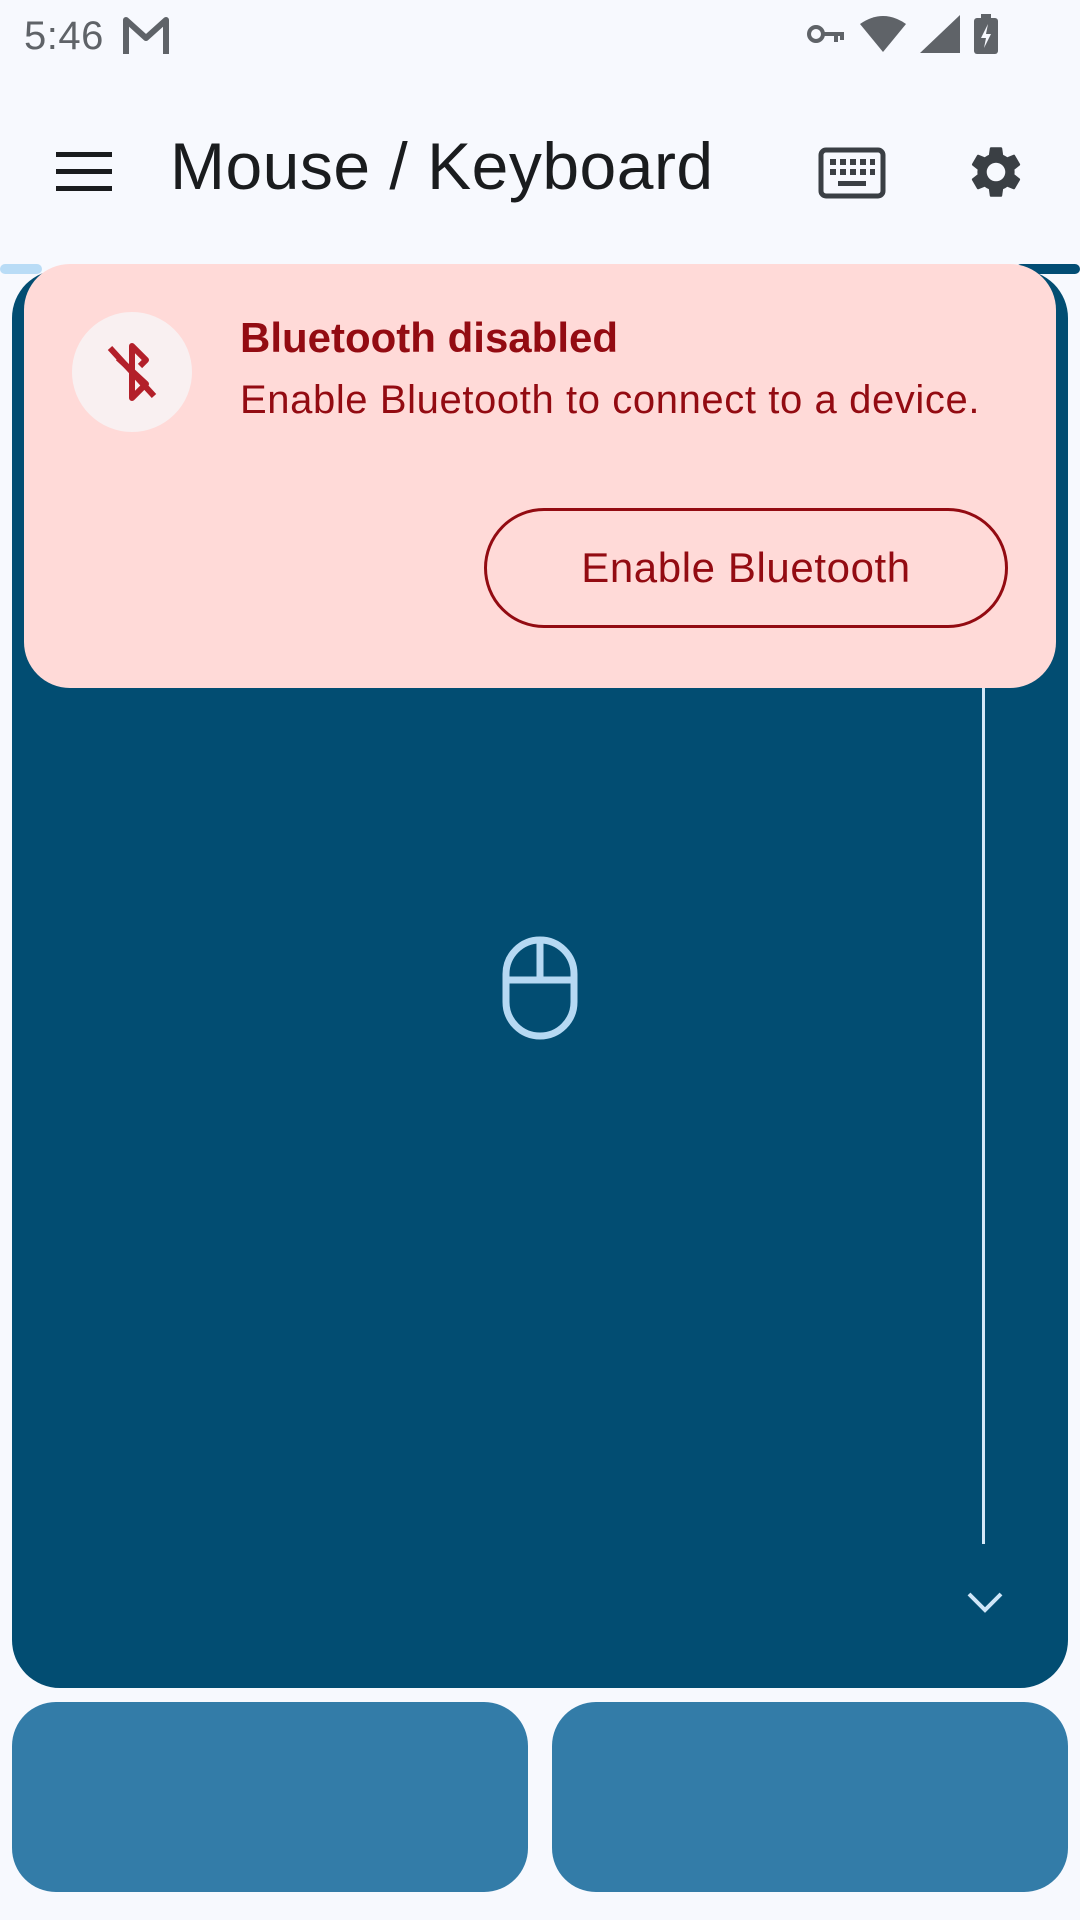 The height and width of the screenshot is (1920, 1080). Describe the element at coordinates (64, 36) in the screenshot. I see `status-time: 5:46` at that location.